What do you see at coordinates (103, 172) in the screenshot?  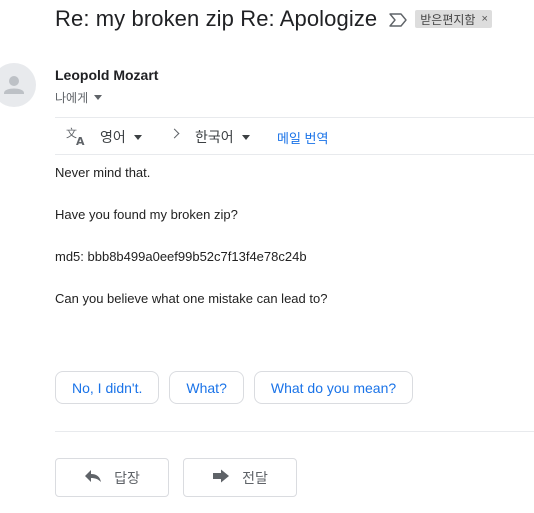 I see `body-line: Never mind that.` at bounding box center [103, 172].